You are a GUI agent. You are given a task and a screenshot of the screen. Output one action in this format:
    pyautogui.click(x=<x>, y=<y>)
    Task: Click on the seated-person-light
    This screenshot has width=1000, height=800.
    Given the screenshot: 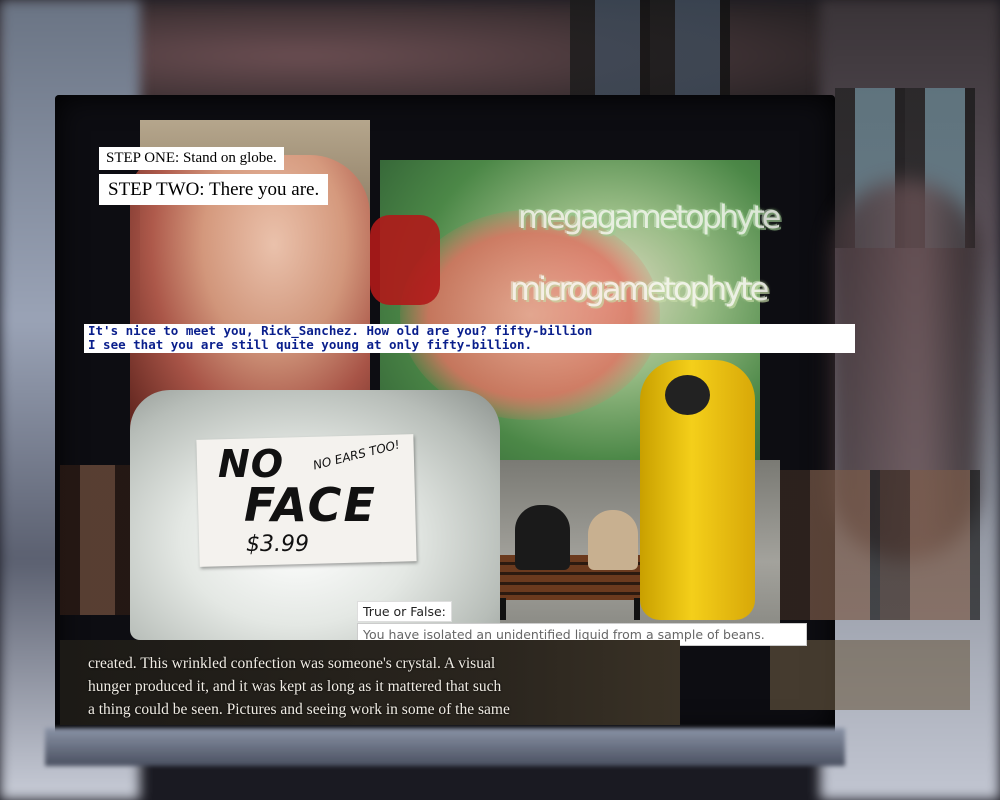 What is the action you would take?
    pyautogui.click(x=613, y=540)
    